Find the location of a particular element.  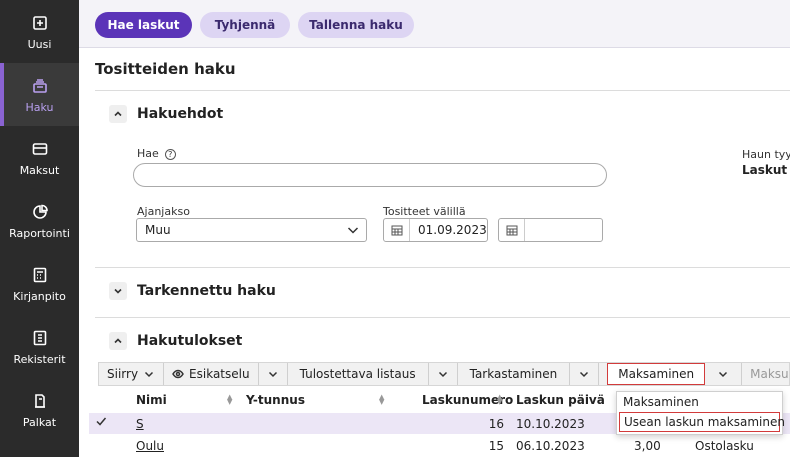

print-list-button: Tulostettava listaus is located at coordinates (358, 374).